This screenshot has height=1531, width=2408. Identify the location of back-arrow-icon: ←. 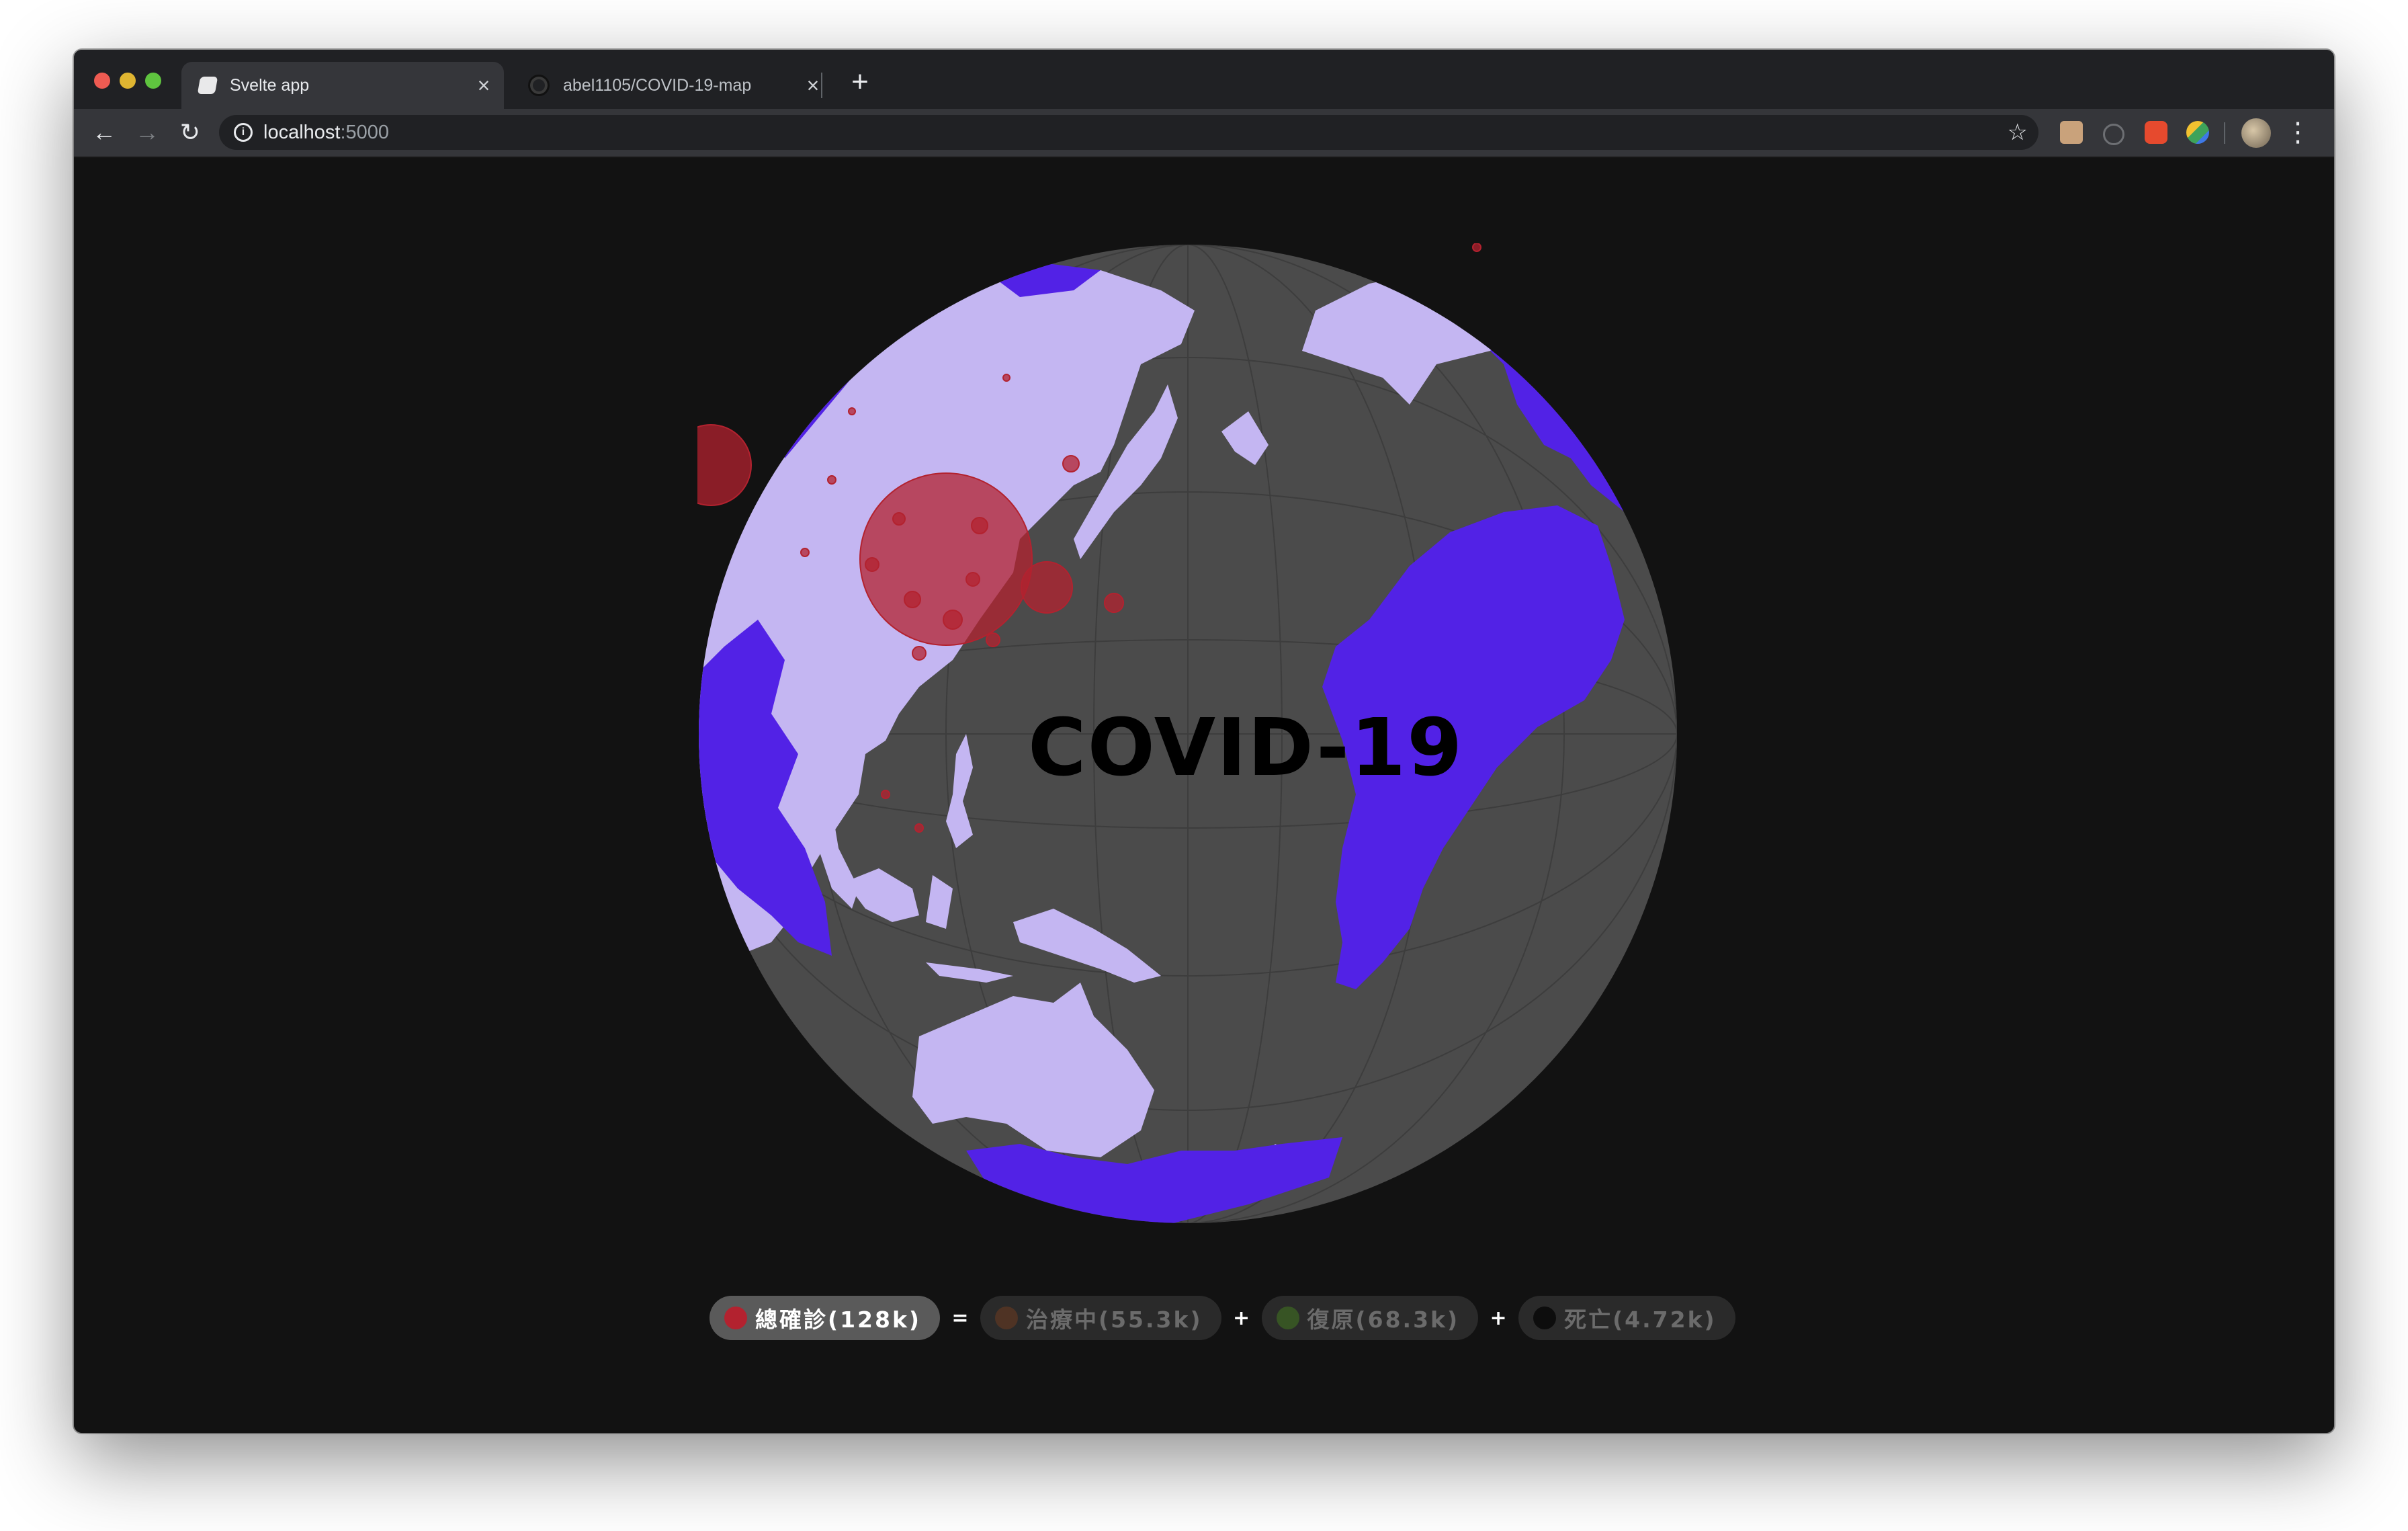
(104, 132).